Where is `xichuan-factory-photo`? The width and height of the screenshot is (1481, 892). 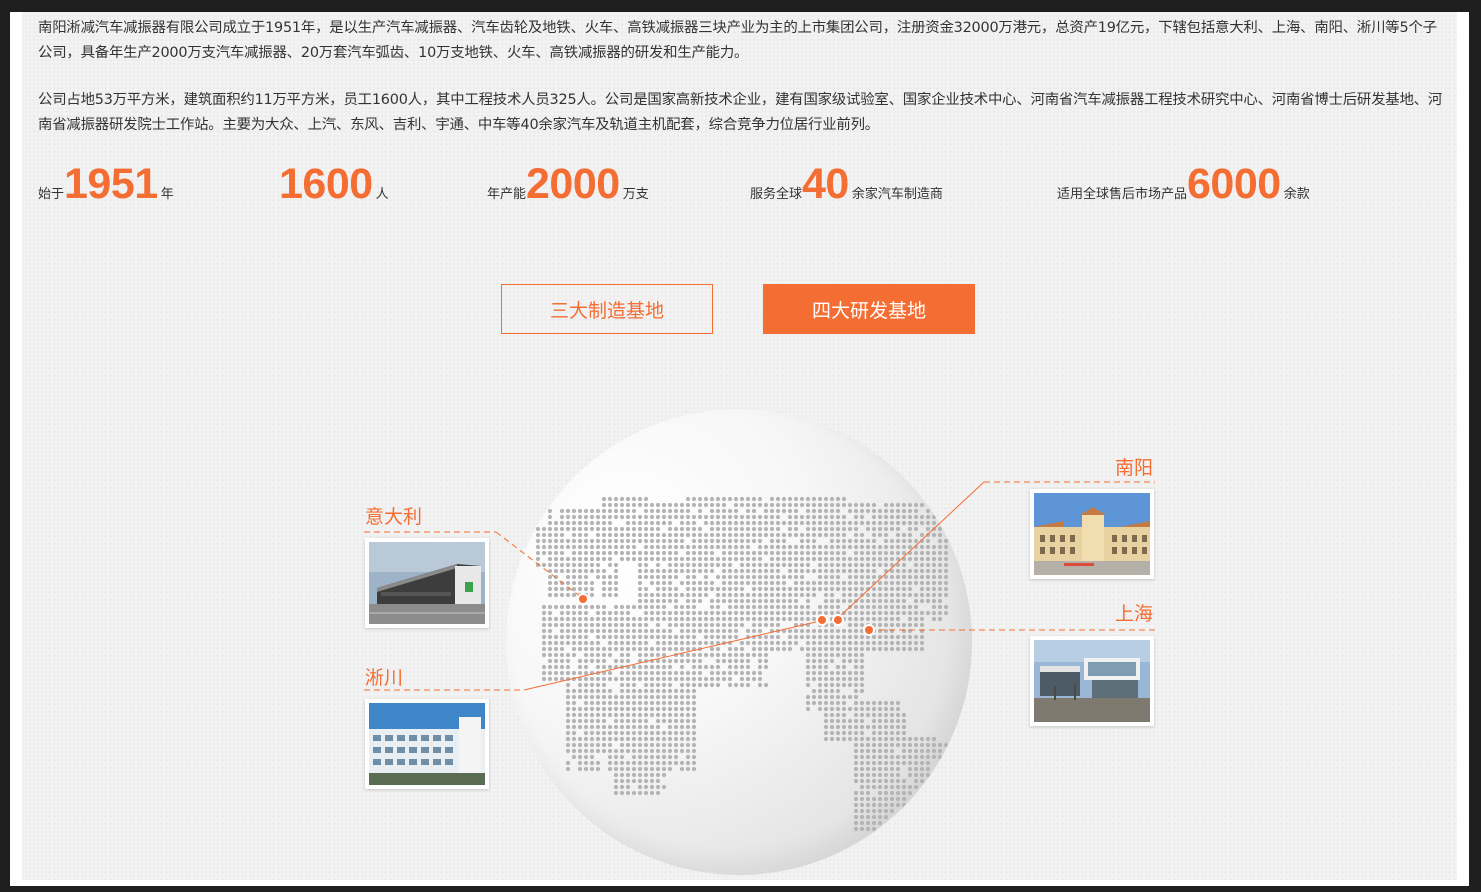
xichuan-factory-photo is located at coordinates (427, 744).